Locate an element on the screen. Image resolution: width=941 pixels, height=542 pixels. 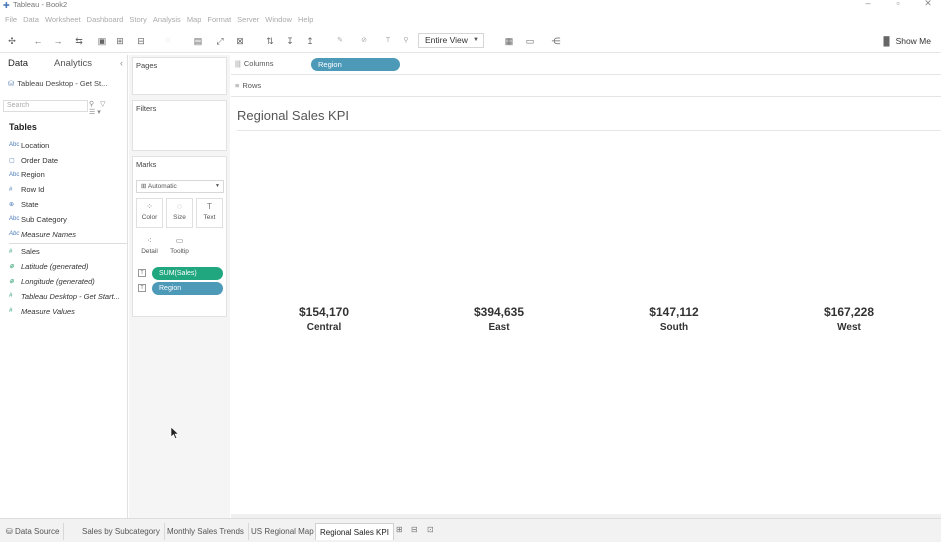
field-label: Sub Category is located at coordinates (44, 219).